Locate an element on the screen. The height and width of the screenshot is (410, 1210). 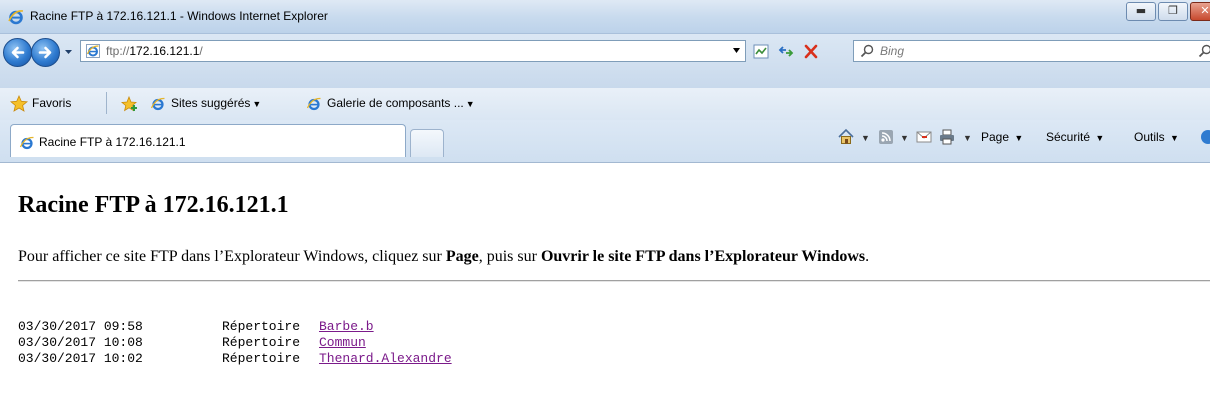
feeds-dropdown-icon: ▼ is located at coordinates (904, 138).